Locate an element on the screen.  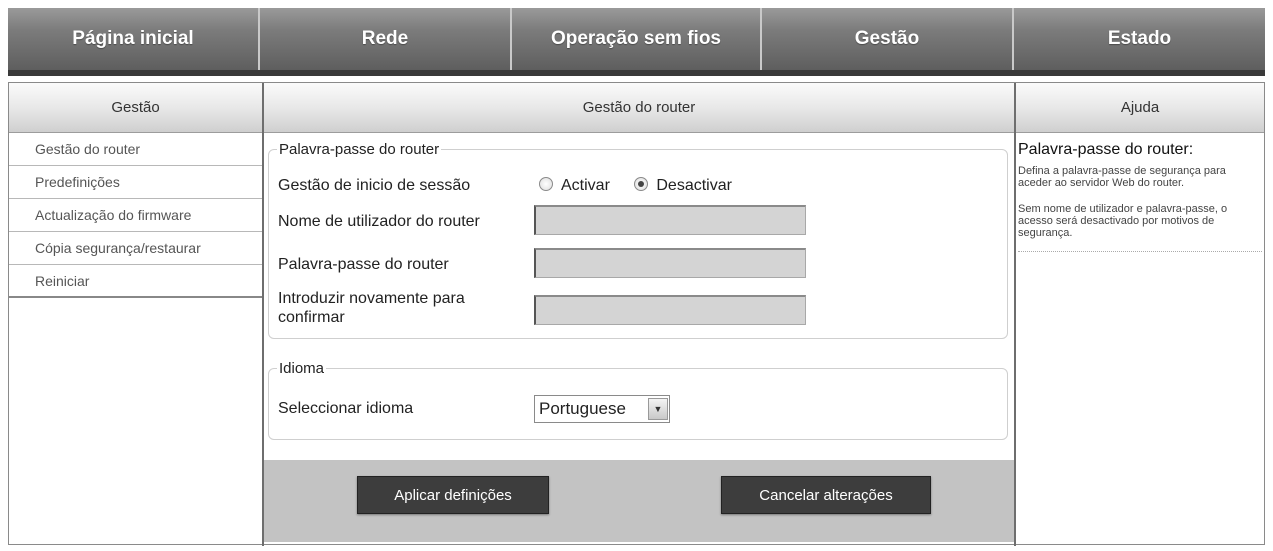
chevron-down-icon: ▼ is located at coordinates (658, 409).